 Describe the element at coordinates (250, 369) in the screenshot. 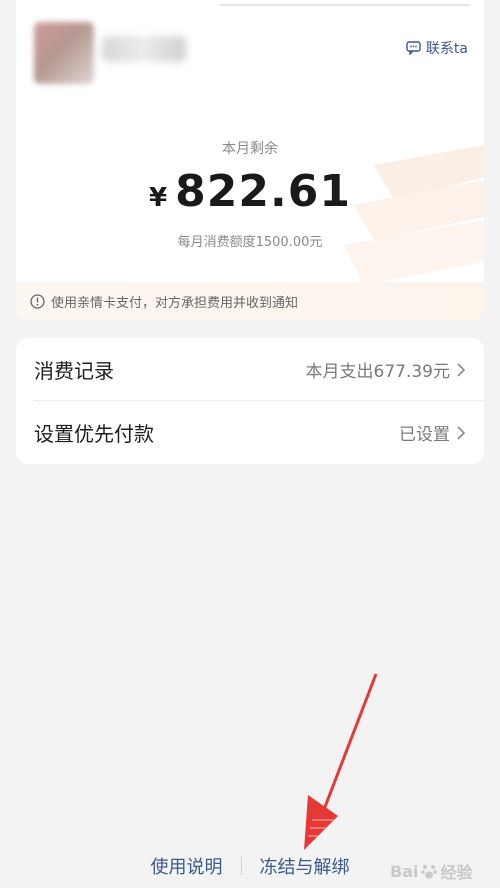

I see `list-item-spending-records: 消费记录 本月支出677.39元` at that location.